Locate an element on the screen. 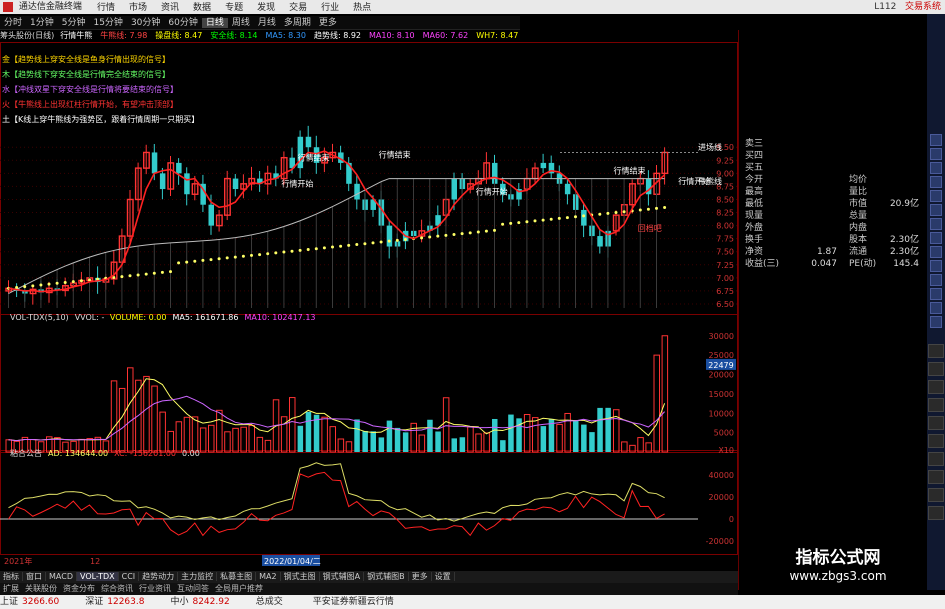  formula-tab: CCI is located at coordinates (129, 576).